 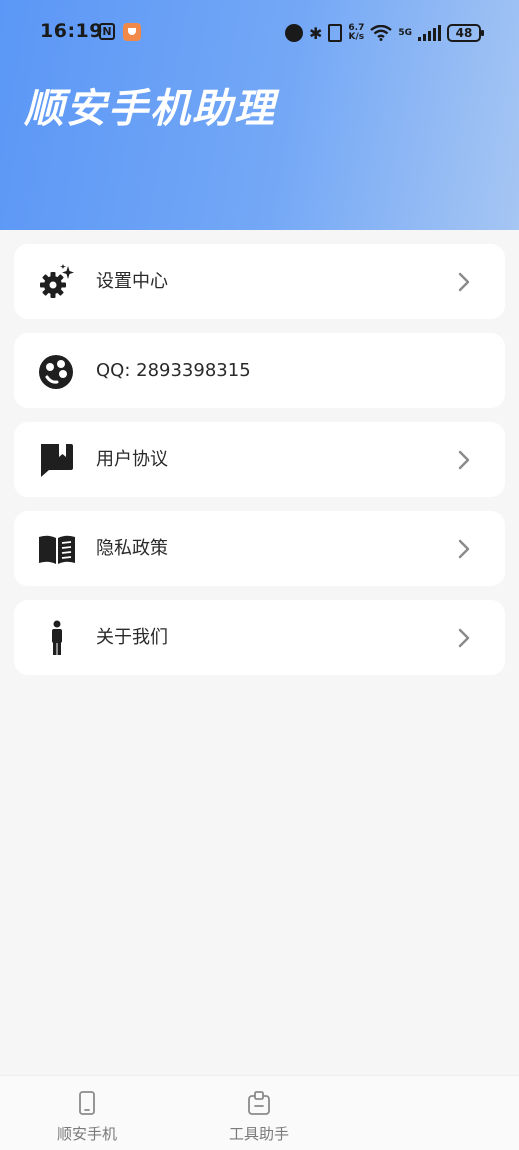 What do you see at coordinates (57, 281) in the screenshot?
I see `settings-gear-icon` at bounding box center [57, 281].